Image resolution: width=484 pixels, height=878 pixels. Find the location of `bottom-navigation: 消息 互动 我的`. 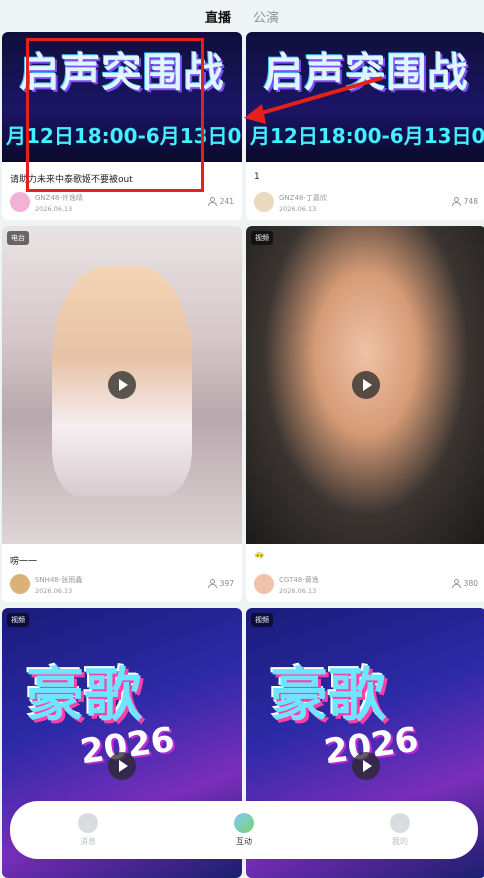

bottom-navigation: 消息 互动 我的 is located at coordinates (244, 830).